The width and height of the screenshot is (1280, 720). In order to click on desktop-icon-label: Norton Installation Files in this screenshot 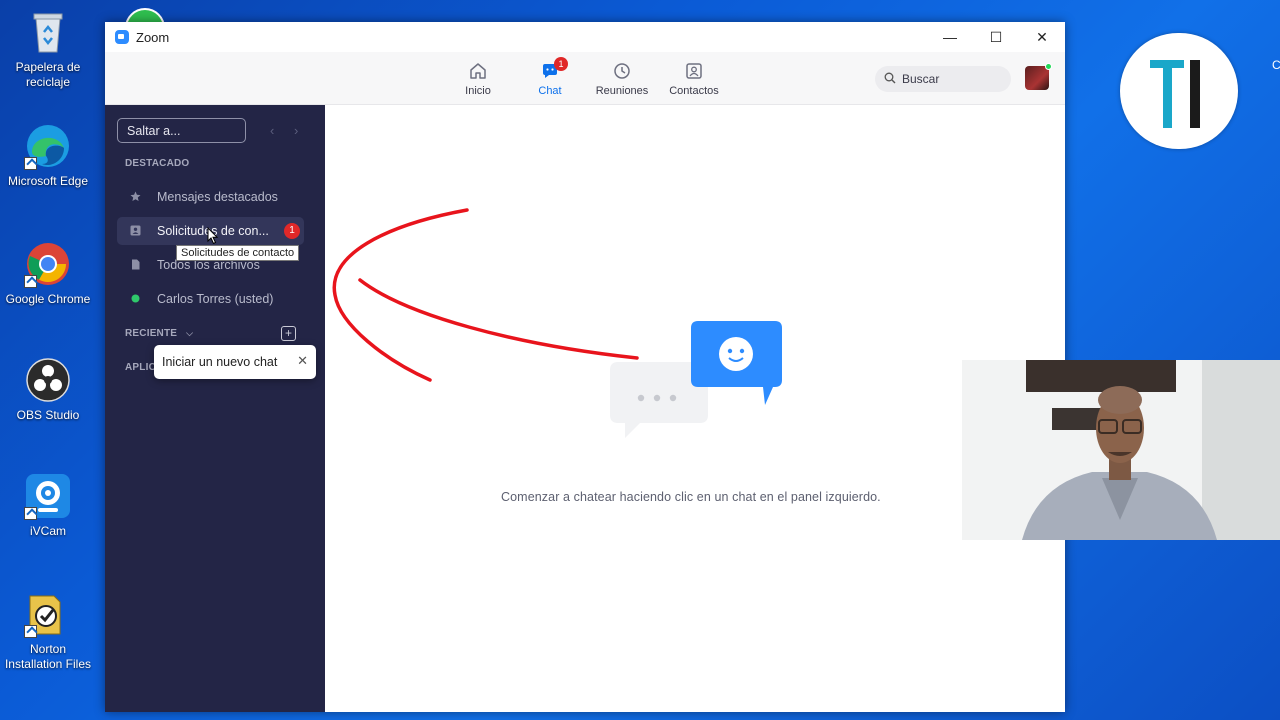, I will do `click(48, 656)`.